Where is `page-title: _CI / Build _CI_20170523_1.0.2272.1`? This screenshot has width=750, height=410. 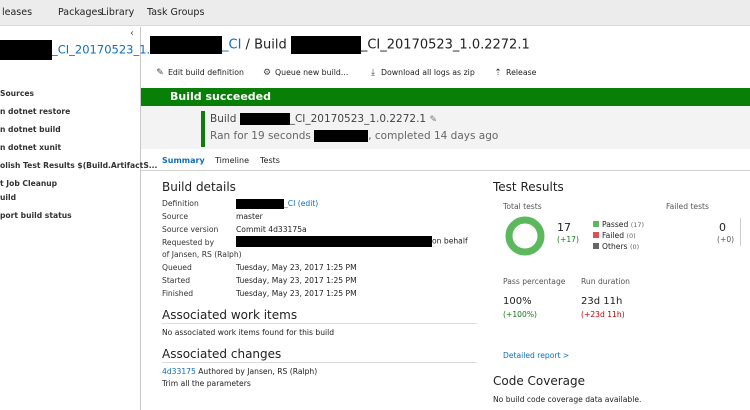
page-title: _CI / Build _CI_20170523_1.0.2272.1 is located at coordinates (340, 45).